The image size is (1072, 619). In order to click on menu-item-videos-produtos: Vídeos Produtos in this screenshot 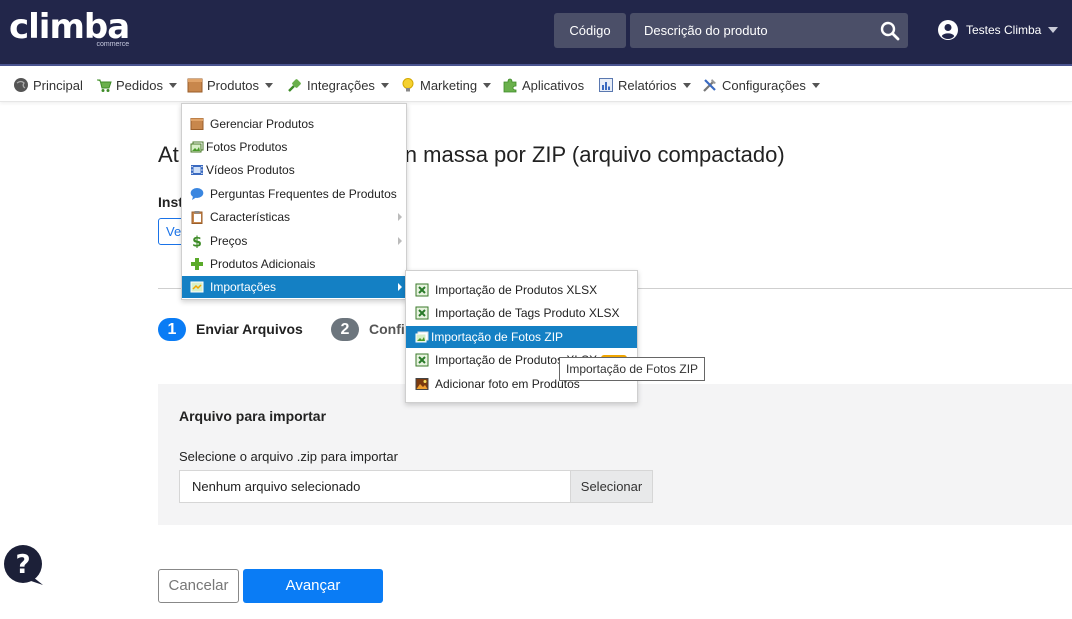, I will do `click(294, 170)`.